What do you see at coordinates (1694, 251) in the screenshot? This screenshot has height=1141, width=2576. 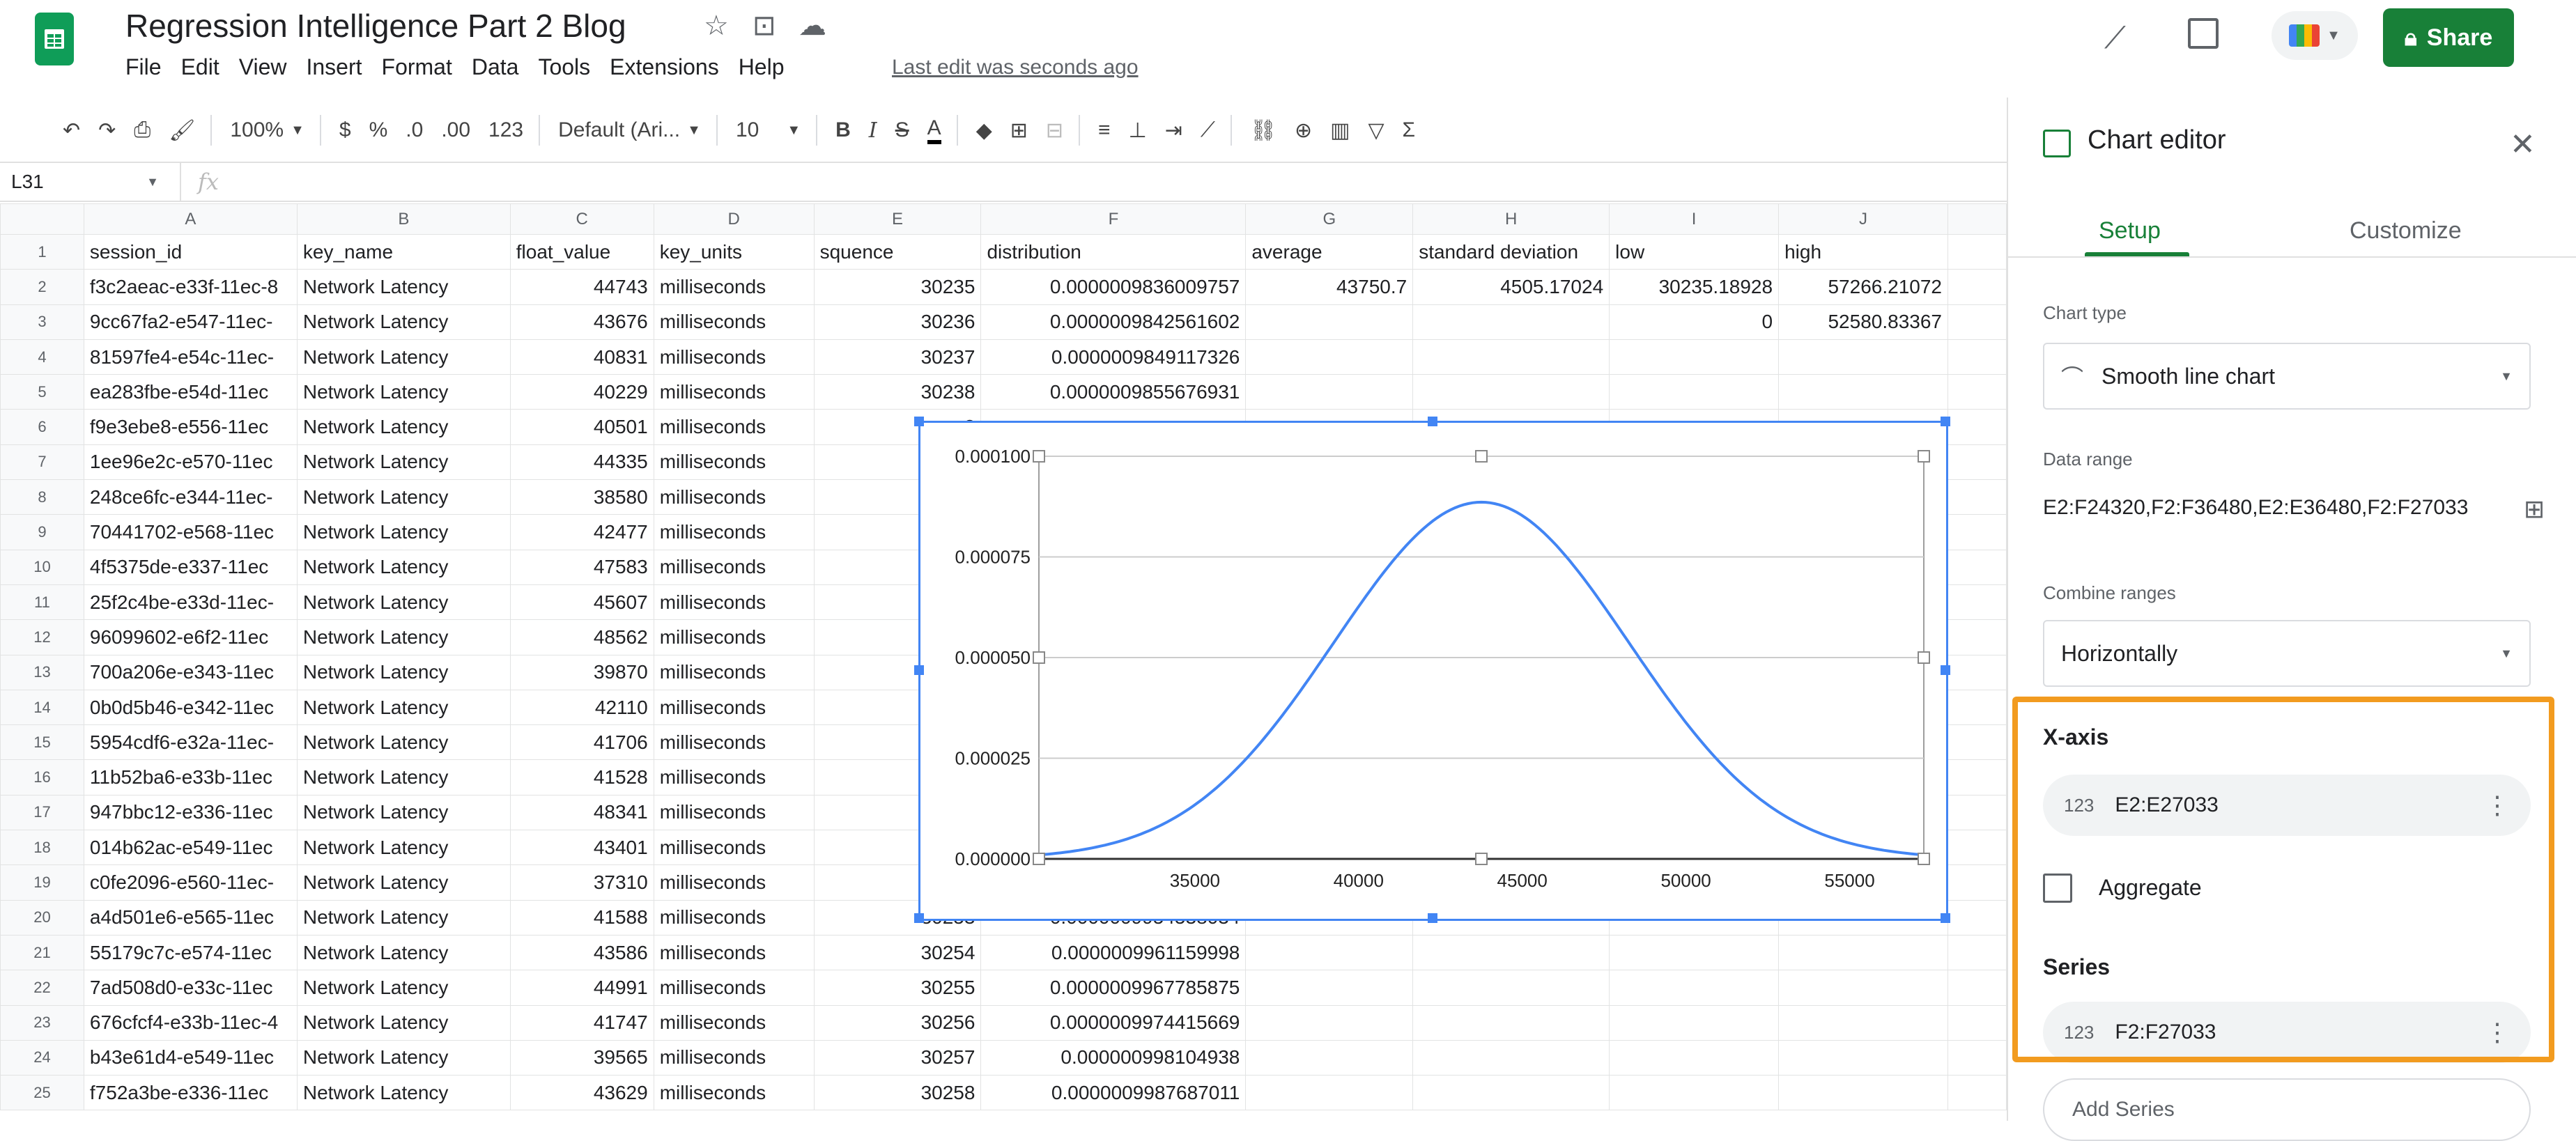 I see `cell: low` at bounding box center [1694, 251].